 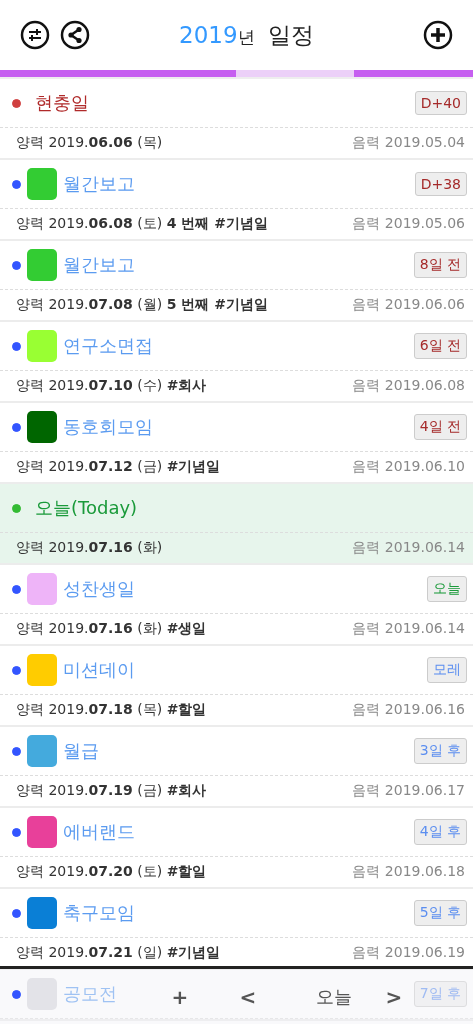 I want to click on days-badge: 모레, so click(x=447, y=670).